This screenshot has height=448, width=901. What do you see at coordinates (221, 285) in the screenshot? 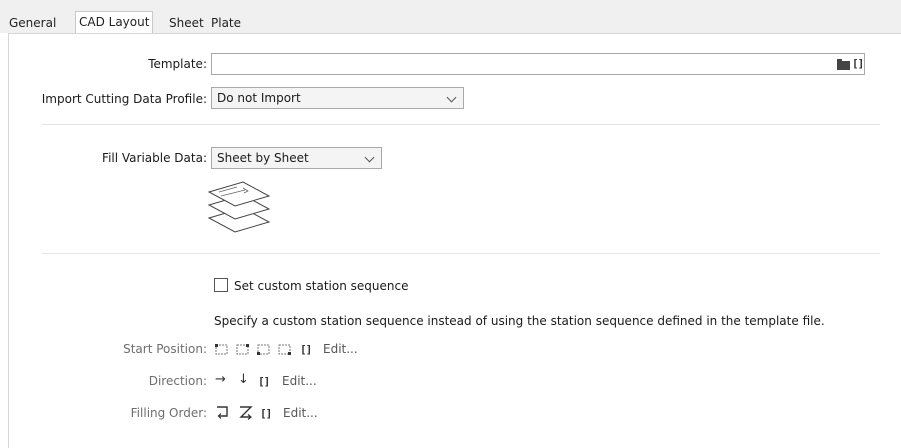
I see `custom-sequence-checkbox` at bounding box center [221, 285].